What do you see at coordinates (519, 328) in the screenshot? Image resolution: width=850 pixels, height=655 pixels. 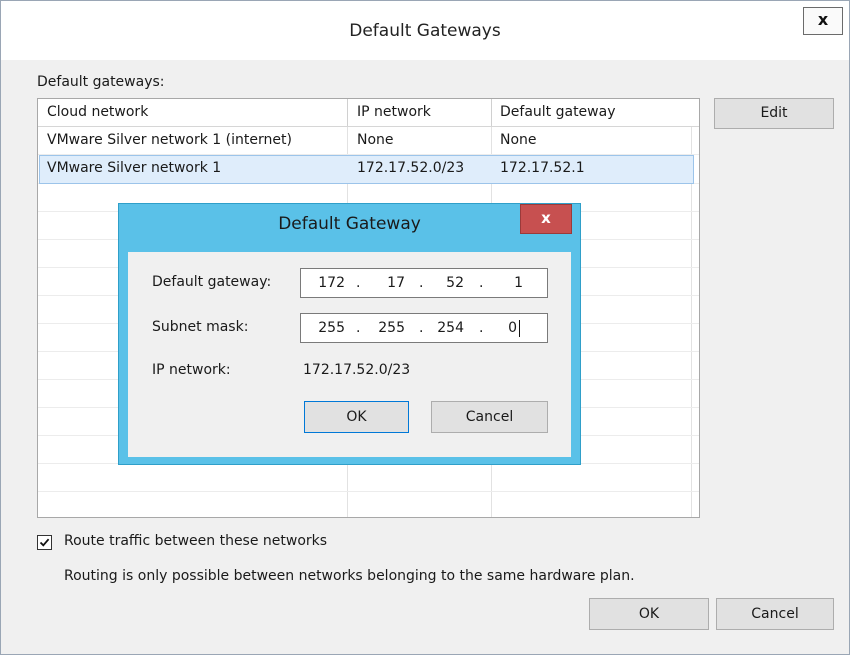 I see `text-cursor` at bounding box center [519, 328].